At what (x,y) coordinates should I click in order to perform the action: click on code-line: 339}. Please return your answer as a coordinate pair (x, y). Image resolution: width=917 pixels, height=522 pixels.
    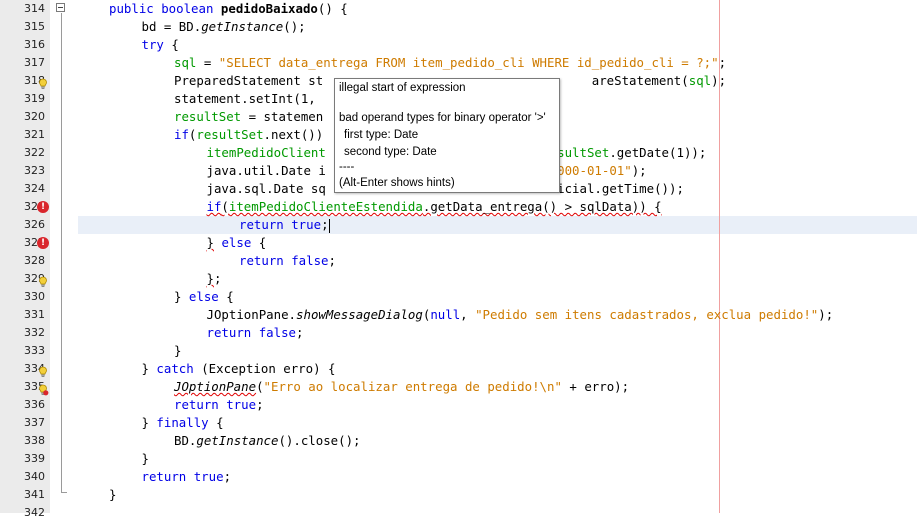
    Looking at the image, I should click on (458, 459).